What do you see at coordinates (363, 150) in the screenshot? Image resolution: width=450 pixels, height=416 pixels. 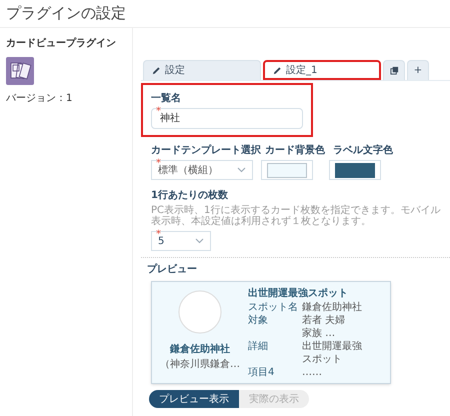 I see `field-label: ラベル文字色` at bounding box center [363, 150].